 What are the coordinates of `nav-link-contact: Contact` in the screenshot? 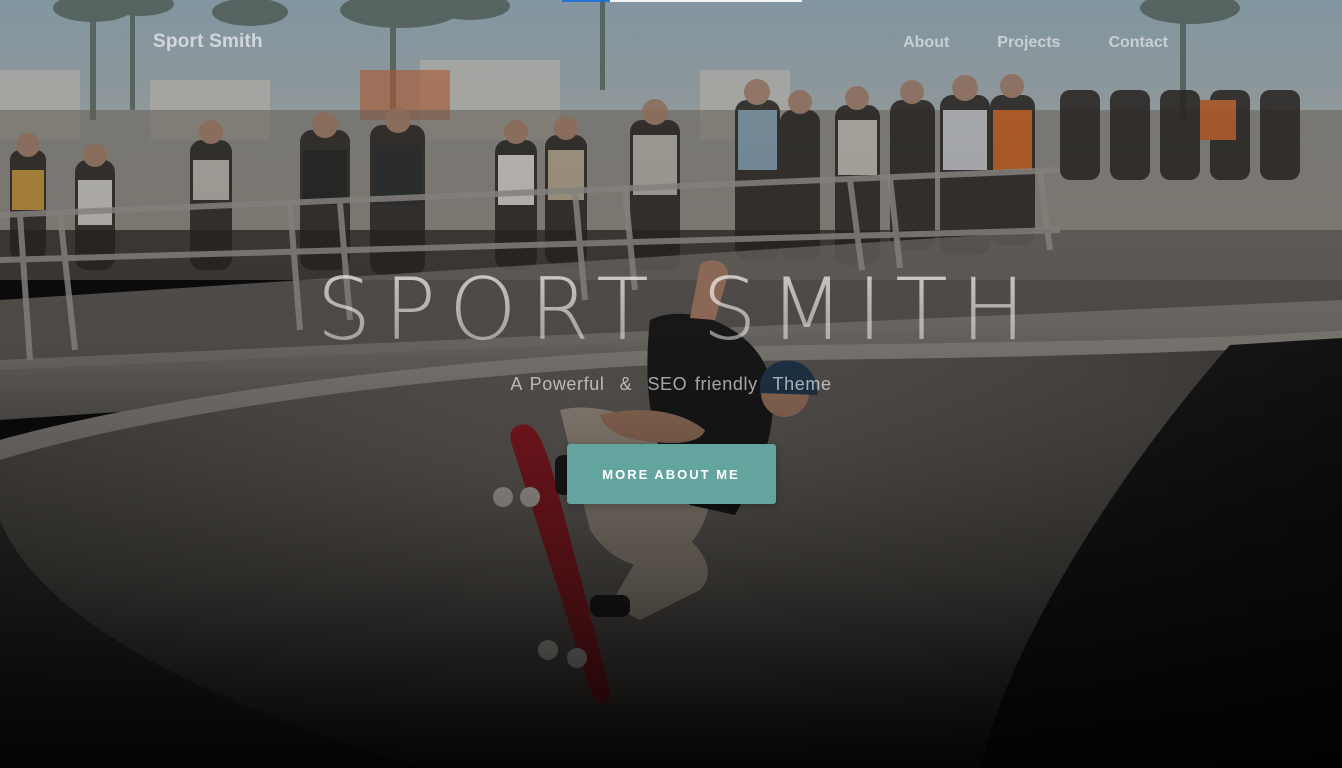 It's located at (1138, 43).